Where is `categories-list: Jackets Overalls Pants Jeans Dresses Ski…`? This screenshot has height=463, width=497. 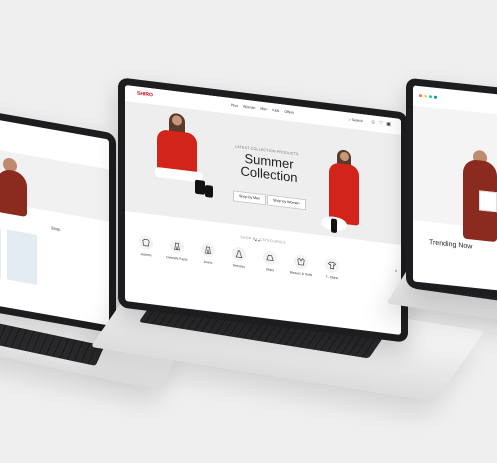
categories-list: Jackets Overalls Pants Jeans Dresses Ski… is located at coordinates (239, 257).